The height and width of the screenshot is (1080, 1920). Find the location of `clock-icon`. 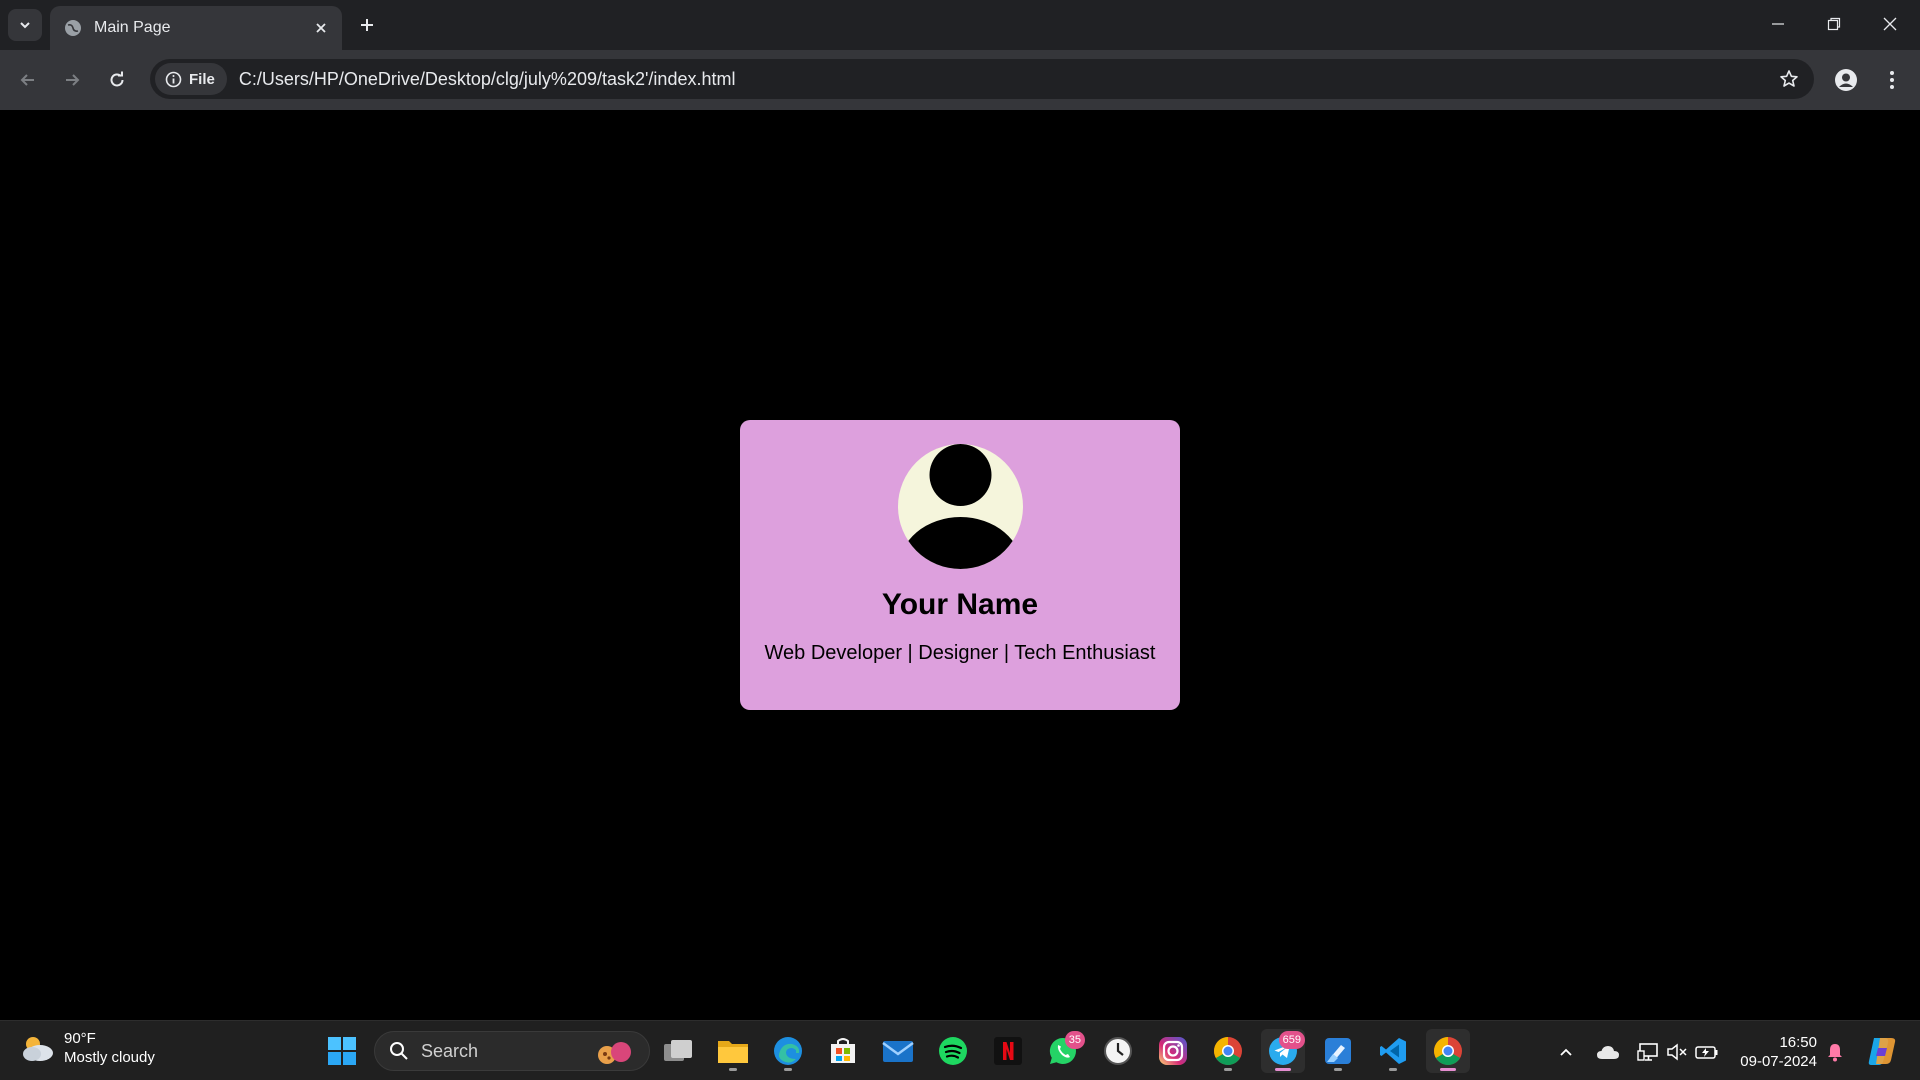

clock-icon is located at coordinates (1118, 1051).